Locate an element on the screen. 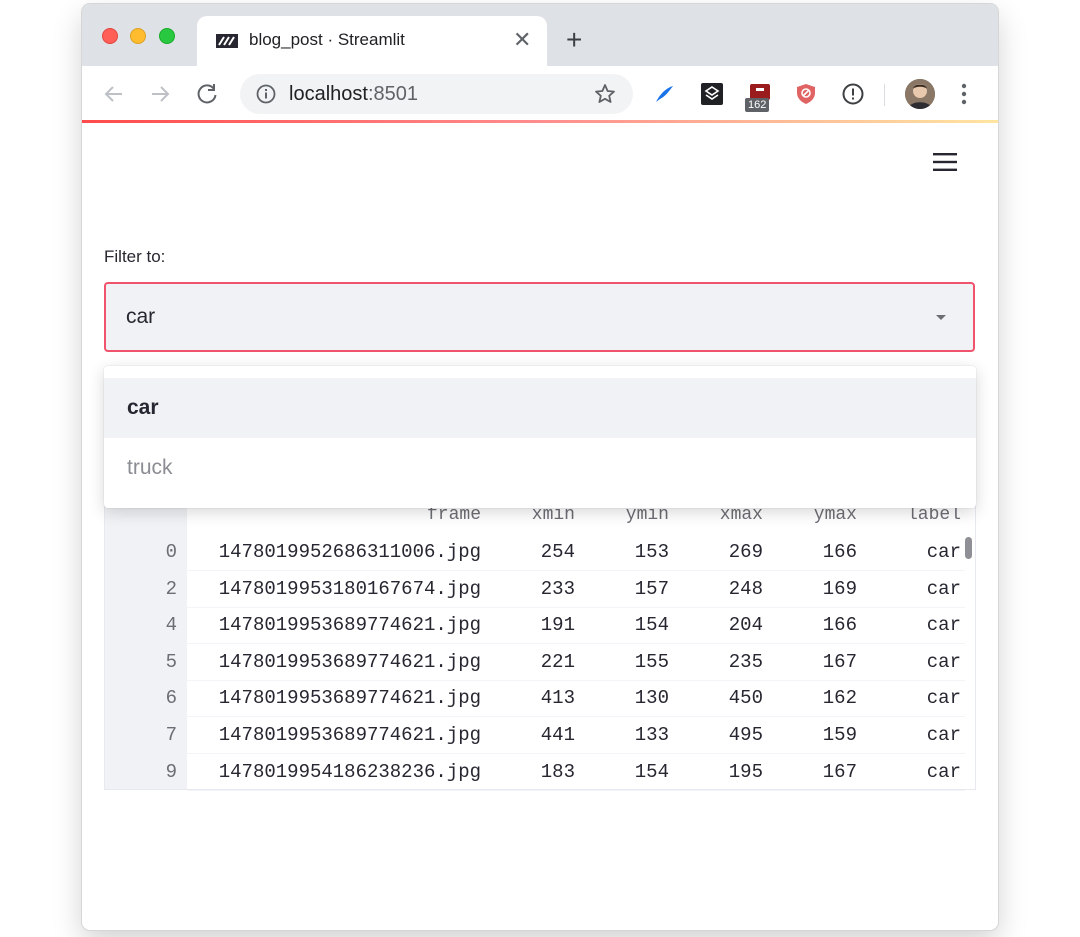  tab-blog-post: blog_post · Streamlit ✕ is located at coordinates (372, 41).